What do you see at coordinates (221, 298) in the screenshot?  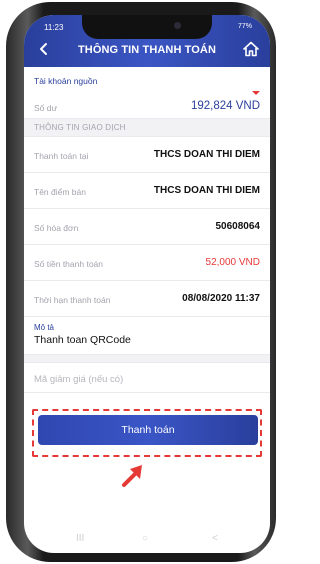 I see `row-value: 08/08/2020 11:37` at bounding box center [221, 298].